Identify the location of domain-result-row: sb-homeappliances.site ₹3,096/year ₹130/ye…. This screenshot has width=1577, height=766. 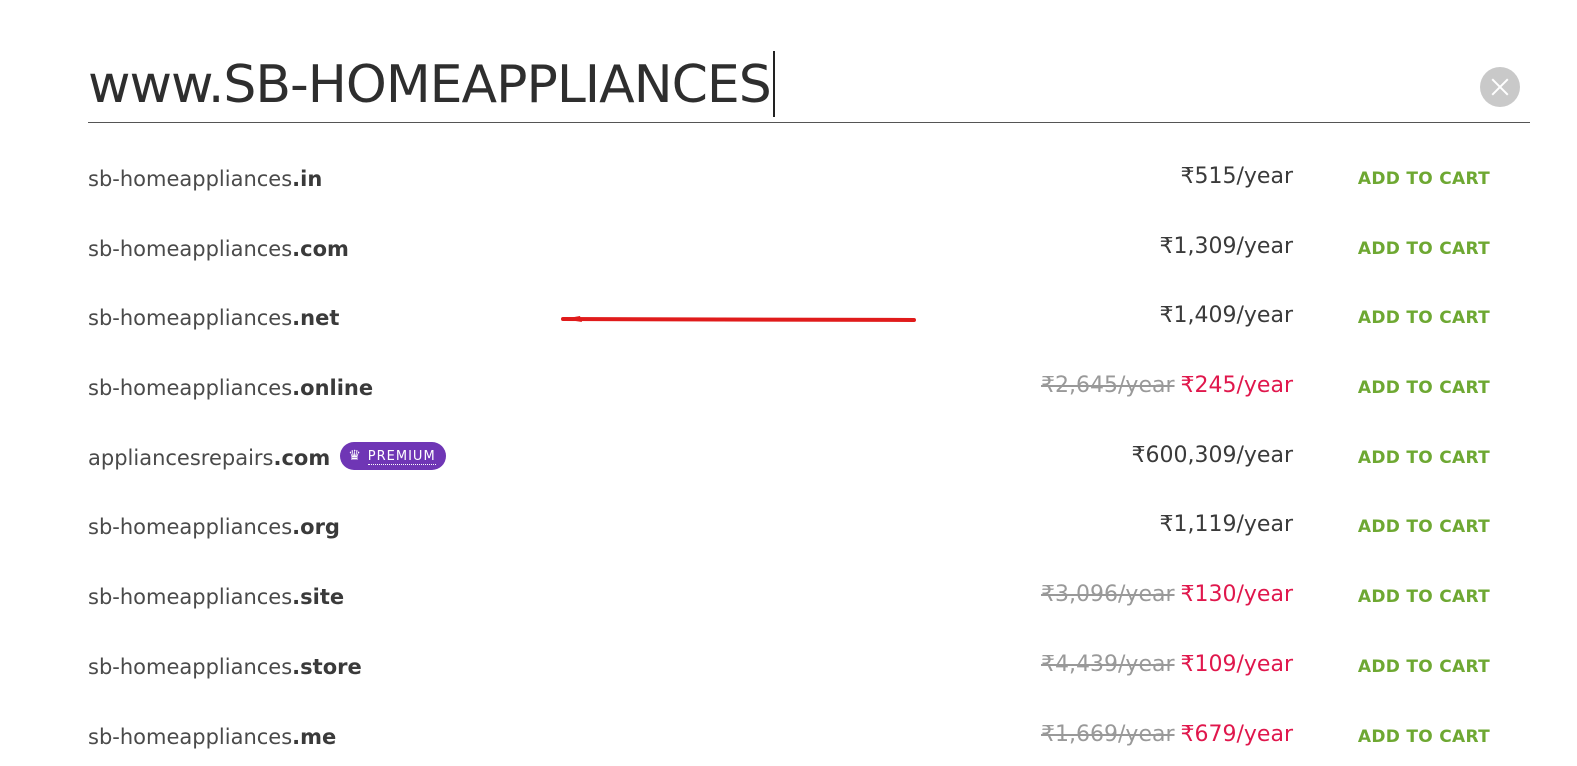
(789, 597).